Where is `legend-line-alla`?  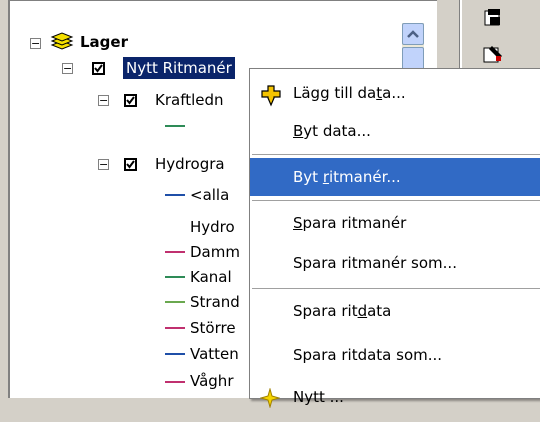 legend-line-alla is located at coordinates (175, 195).